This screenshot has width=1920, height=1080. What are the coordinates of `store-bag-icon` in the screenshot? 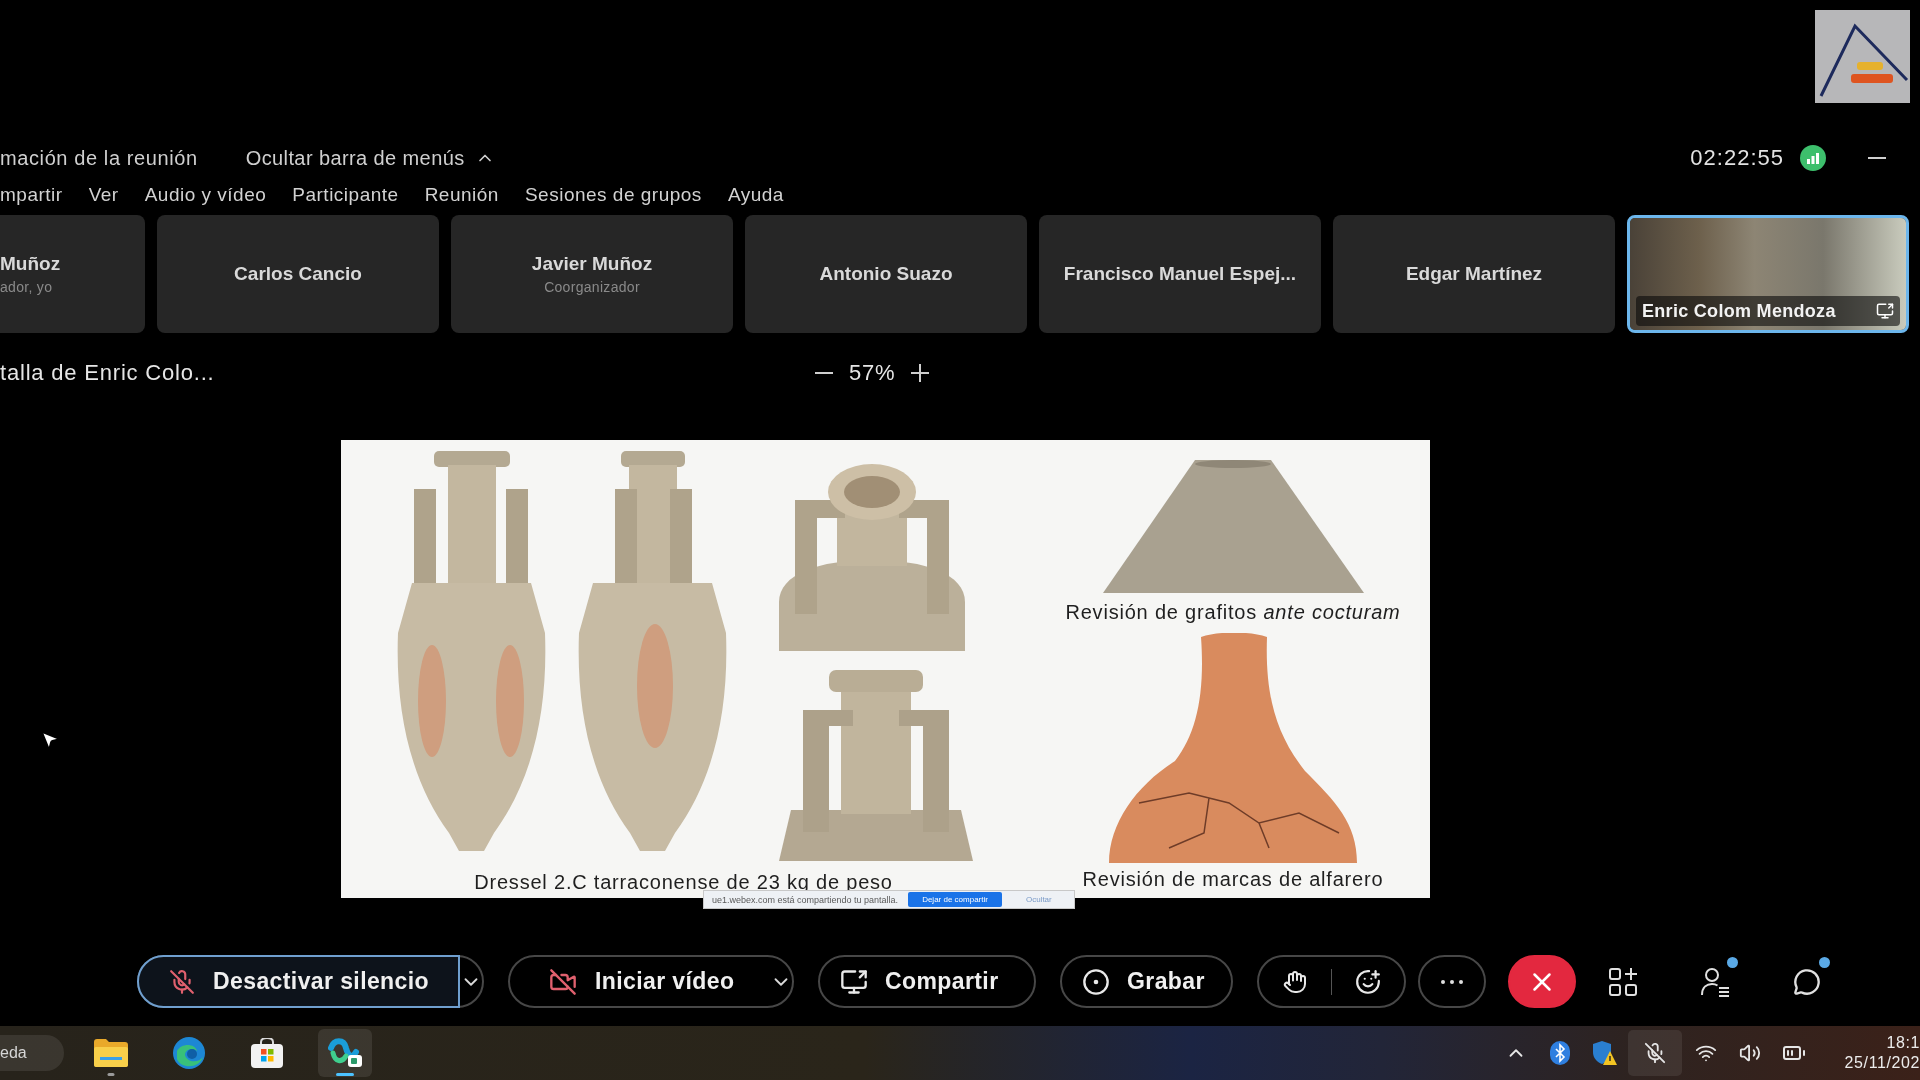 It's located at (267, 1053).